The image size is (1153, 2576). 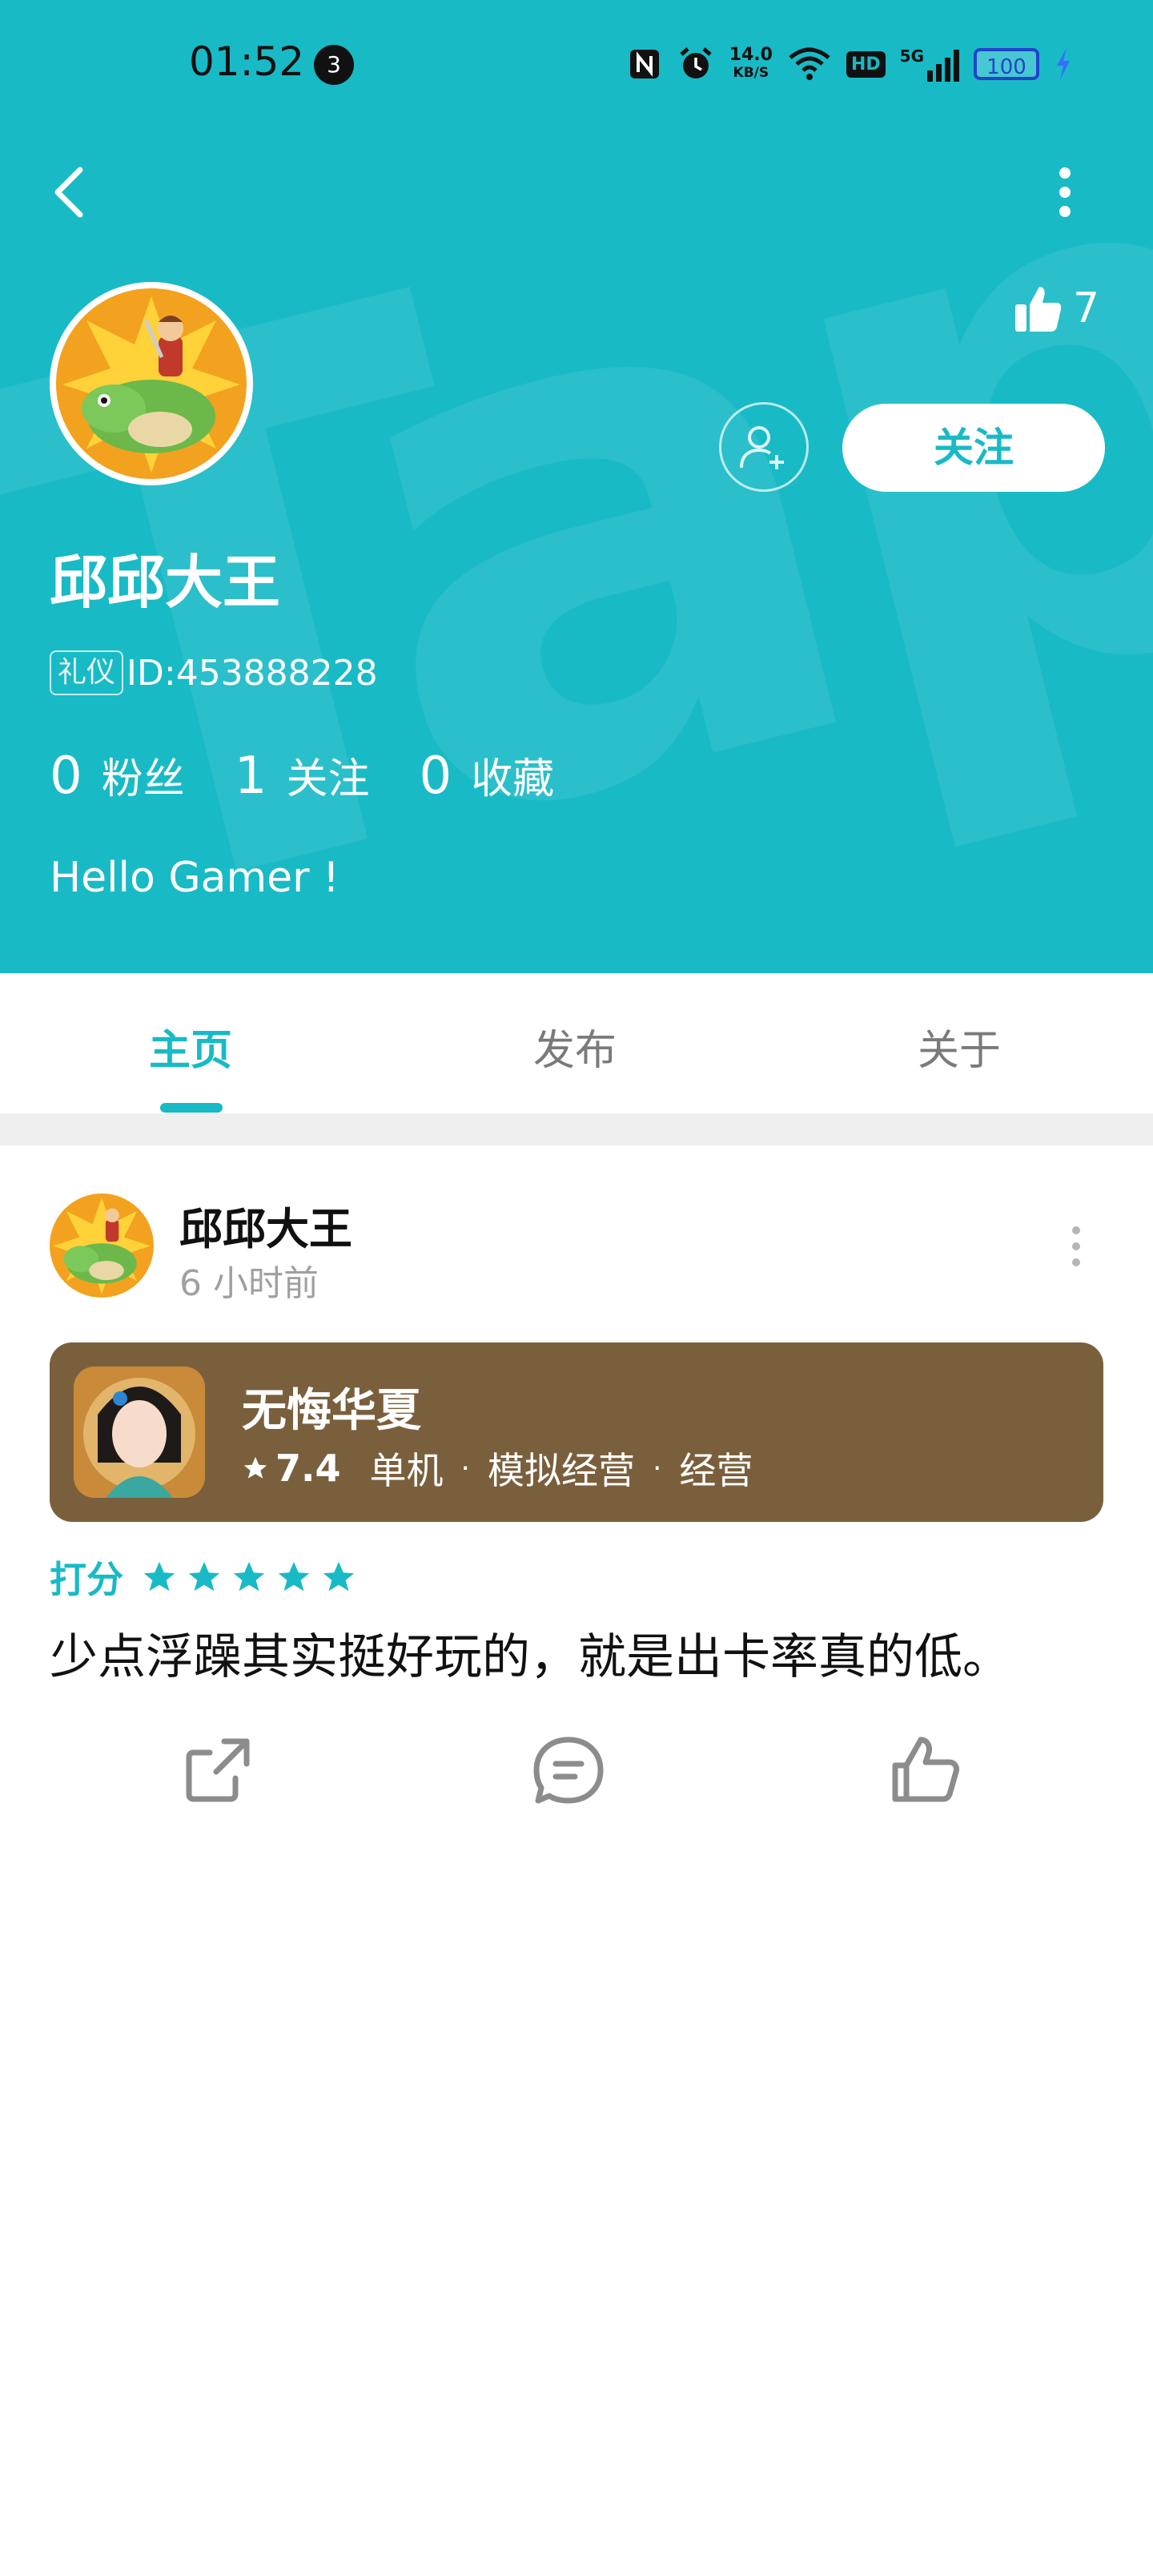 I want to click on game-tag: 模拟经营, so click(x=561, y=1470).